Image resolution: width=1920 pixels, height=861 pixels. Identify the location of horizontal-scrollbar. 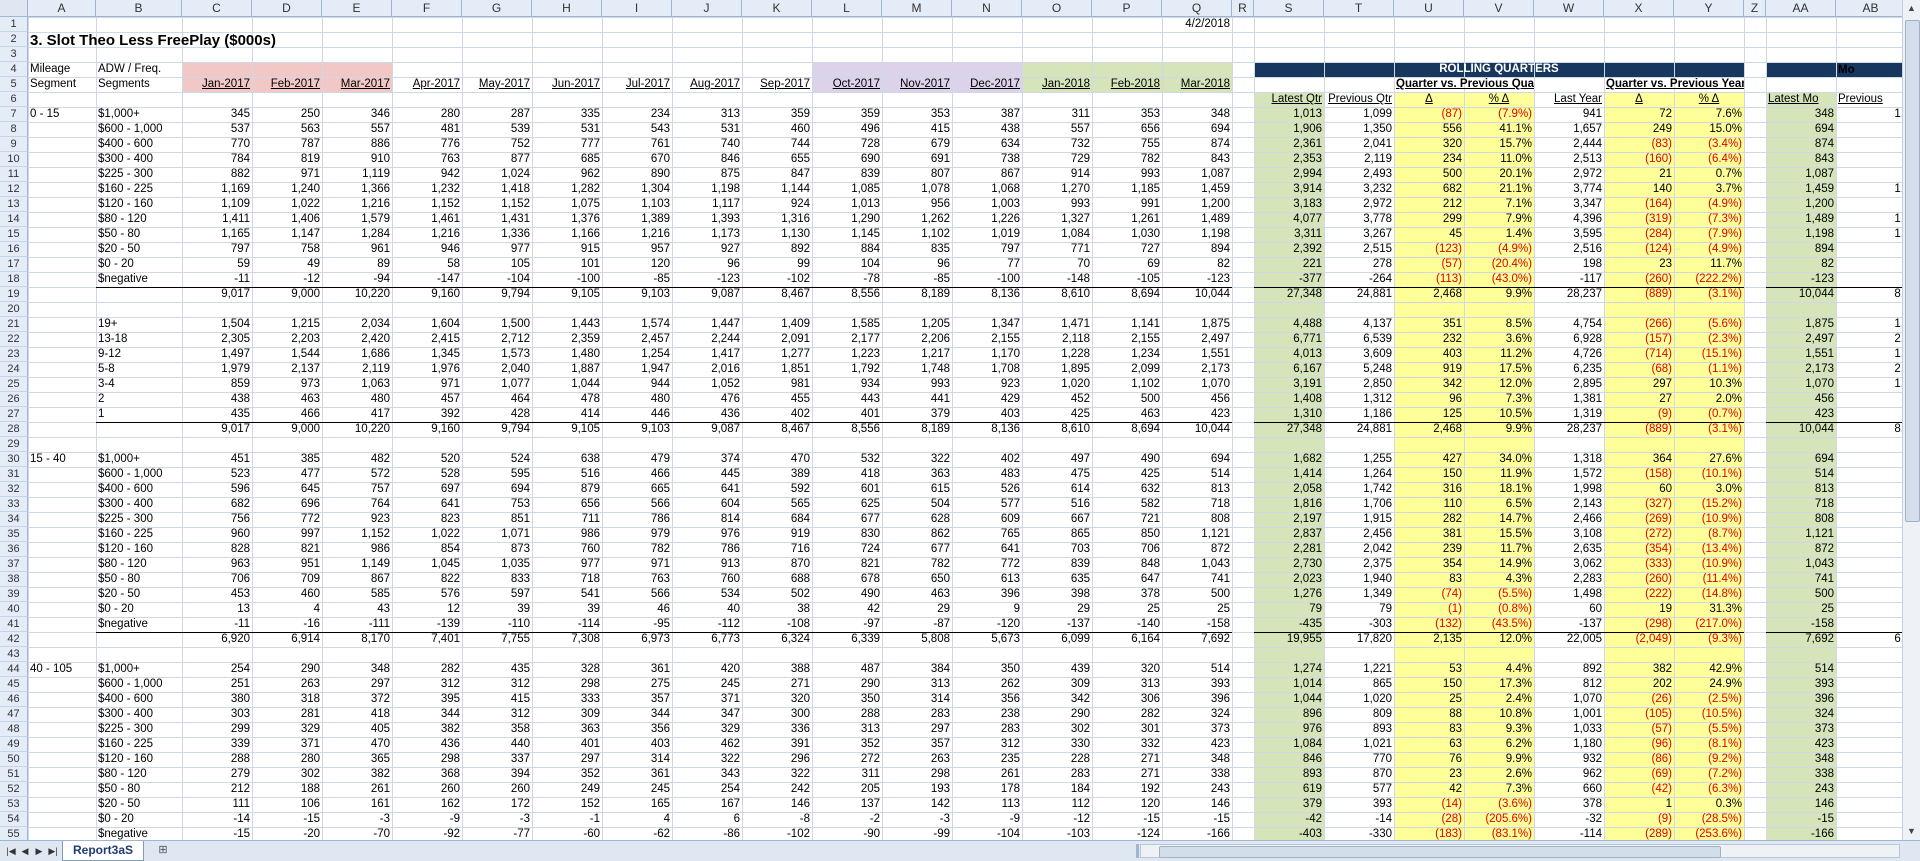
(1520, 851).